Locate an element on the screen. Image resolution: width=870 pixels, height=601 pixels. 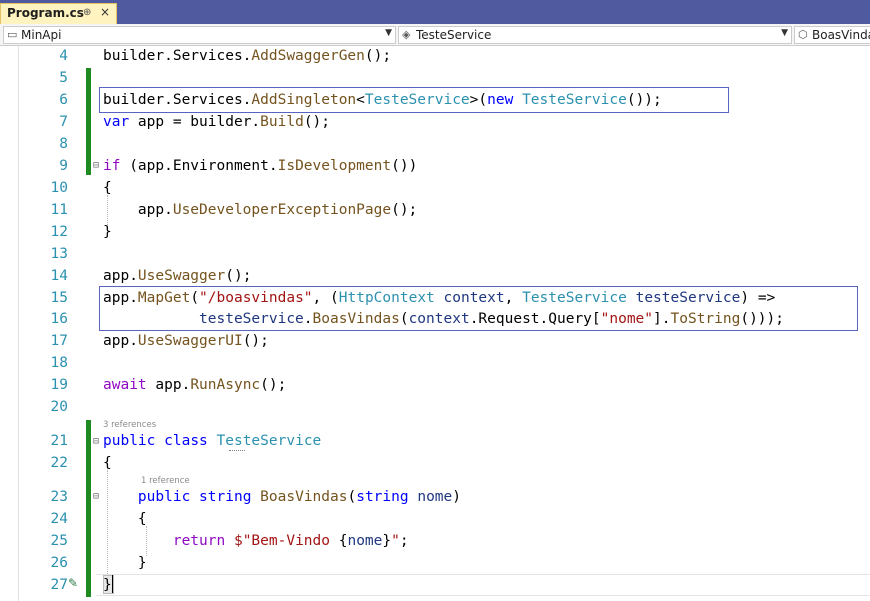
tab-program-cs: Program.cs ⊕ × is located at coordinates (58, 13).